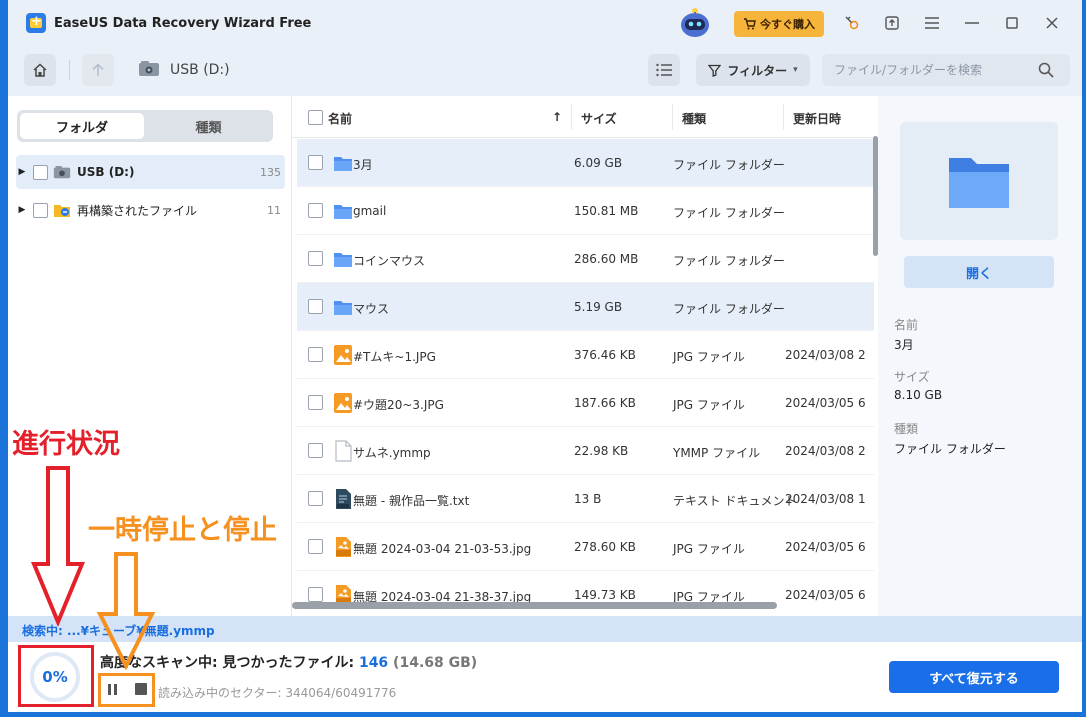 This screenshot has width=1086, height=717. I want to click on file-row: gmail 150.81 MB ファイル フォルダー, so click(585, 211).